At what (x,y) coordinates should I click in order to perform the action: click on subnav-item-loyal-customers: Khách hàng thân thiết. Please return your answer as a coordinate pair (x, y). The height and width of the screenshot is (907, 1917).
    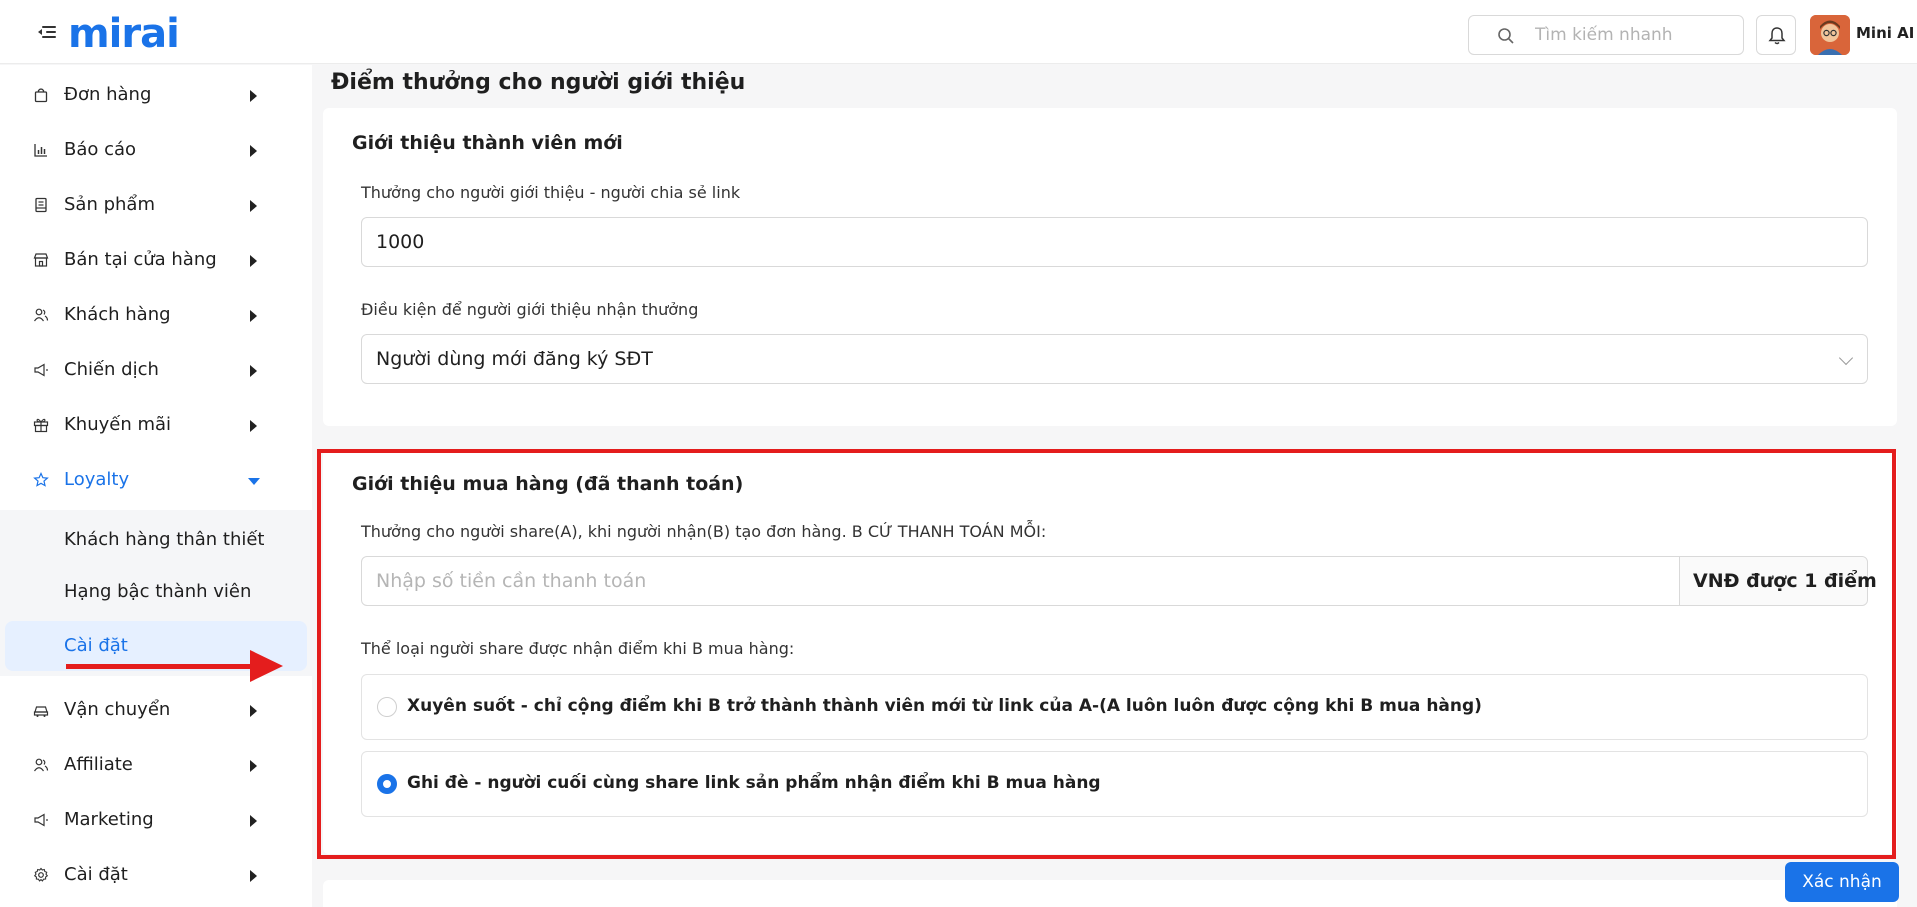
    Looking at the image, I should click on (156, 540).